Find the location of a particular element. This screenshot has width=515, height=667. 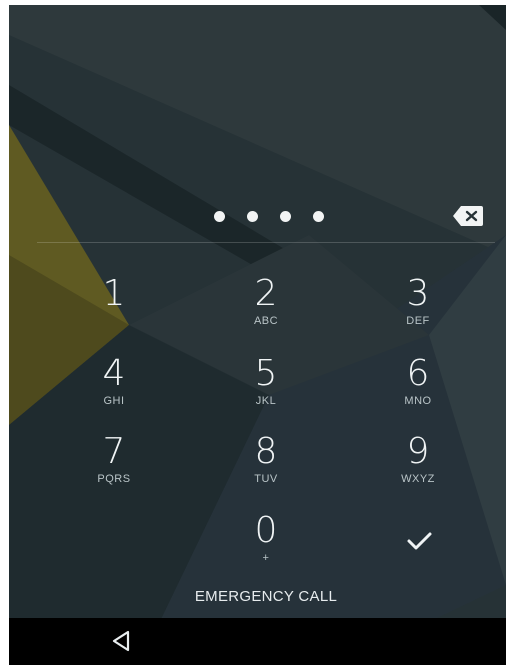

key-letters: ABC is located at coordinates (266, 321).